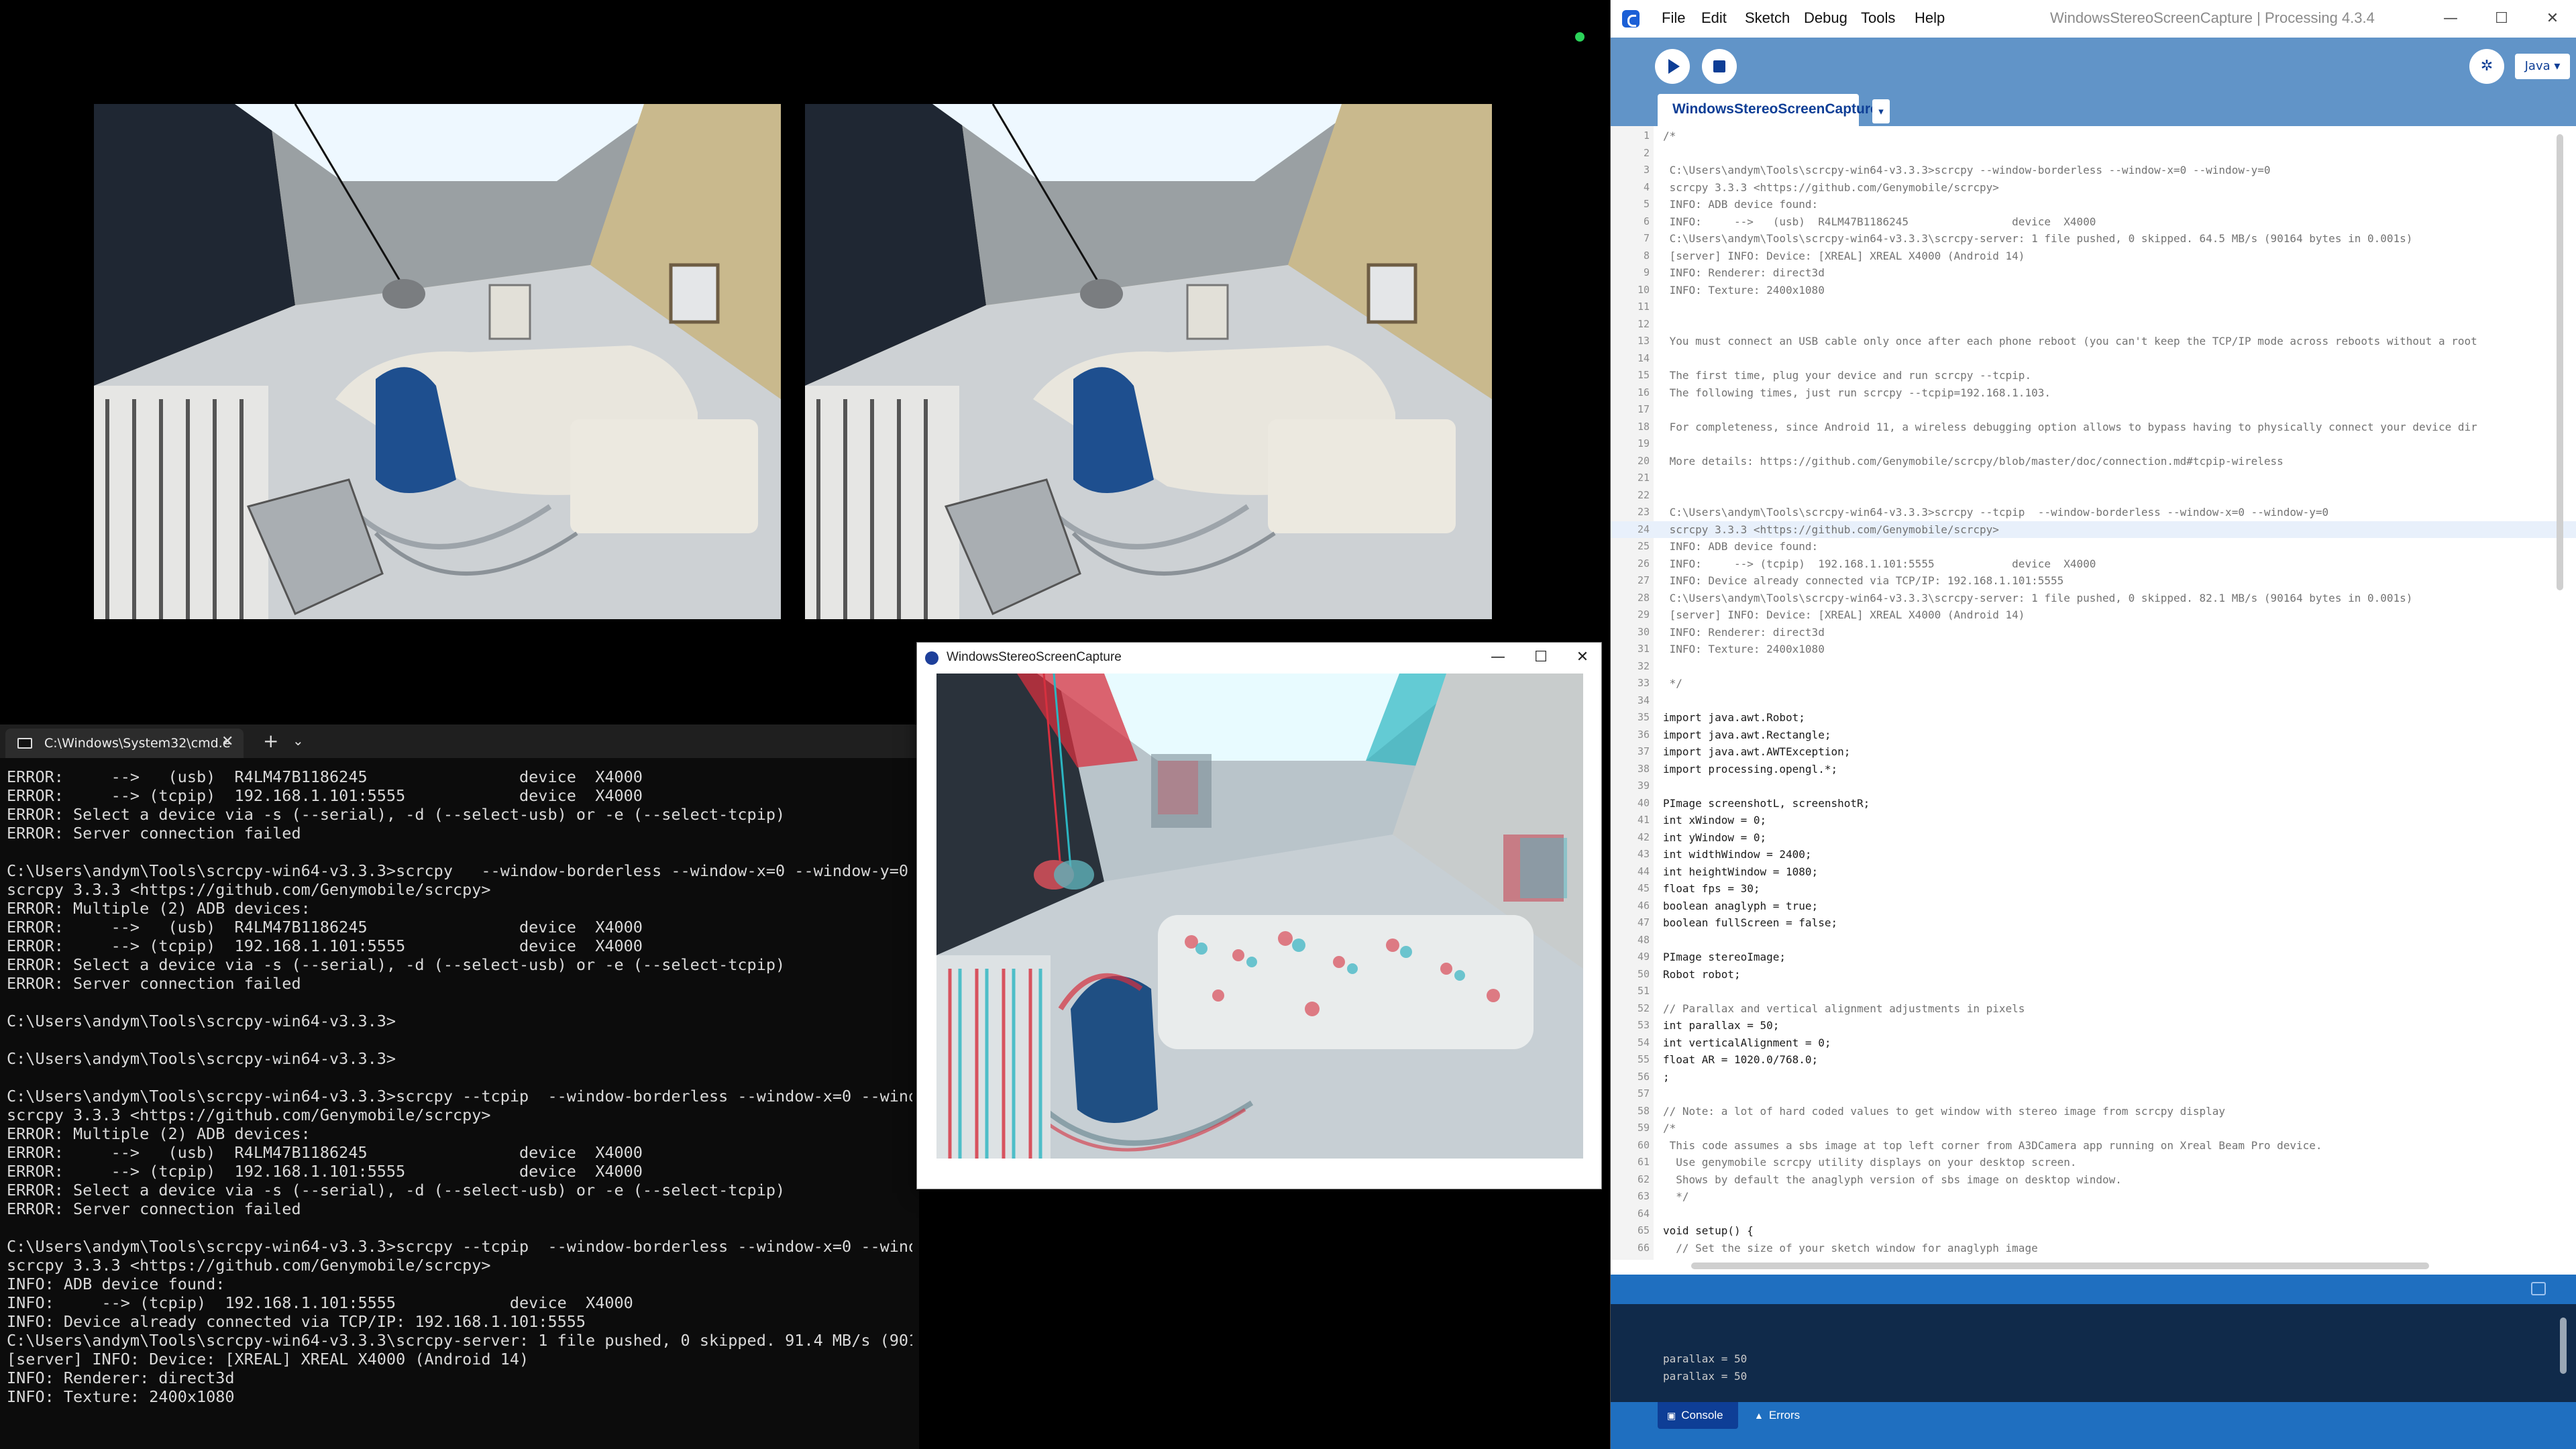  What do you see at coordinates (121, 1377) in the screenshot?
I see `terminal-line: INFO: Renderer: direct3d` at bounding box center [121, 1377].